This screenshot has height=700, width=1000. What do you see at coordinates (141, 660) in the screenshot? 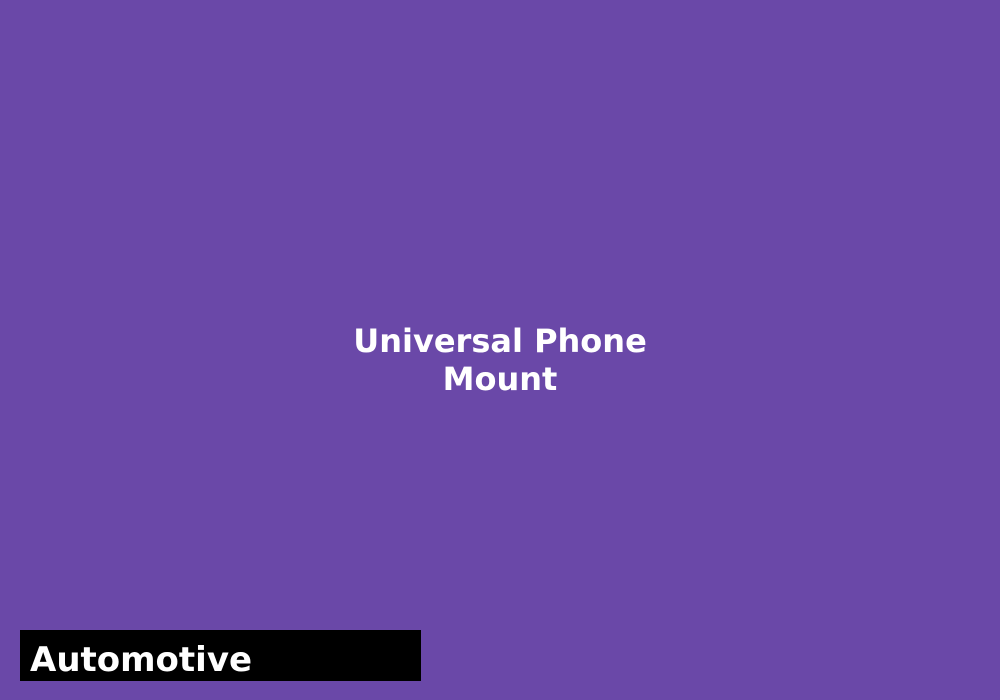
I see `category-label: Automotive` at bounding box center [141, 660].